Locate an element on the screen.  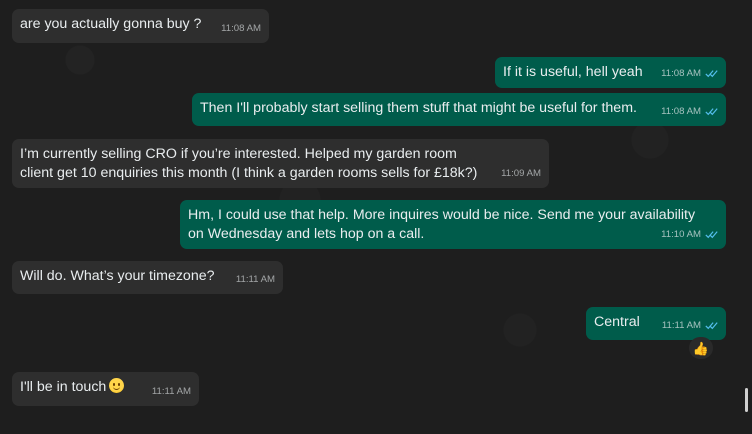
thumbs-up-reaction-icon: 👍 is located at coordinates (701, 348).